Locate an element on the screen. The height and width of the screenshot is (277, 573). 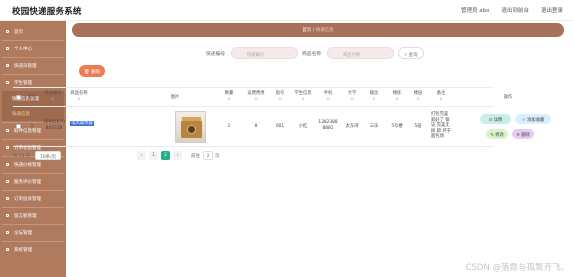
pickup-icon is located at coordinates (7, 130).